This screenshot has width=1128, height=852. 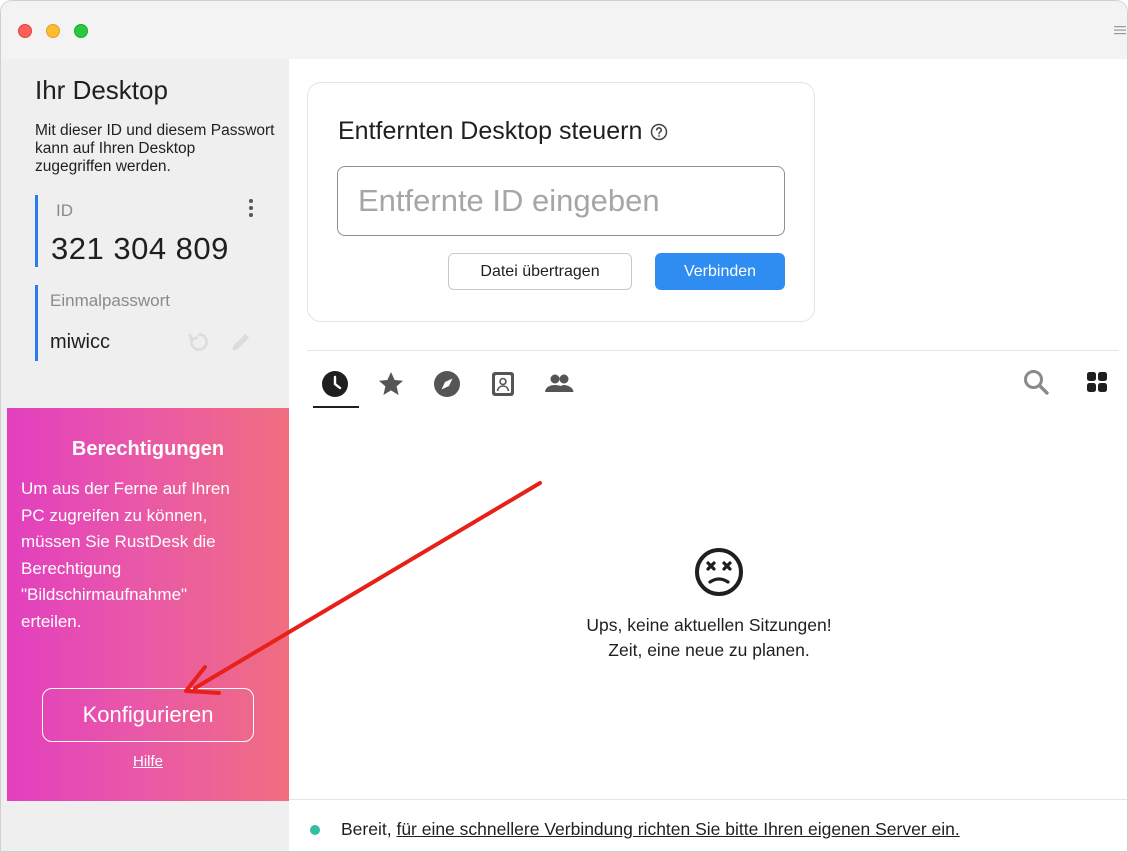 What do you see at coordinates (148, 715) in the screenshot?
I see `configure-button: Konfigurieren` at bounding box center [148, 715].